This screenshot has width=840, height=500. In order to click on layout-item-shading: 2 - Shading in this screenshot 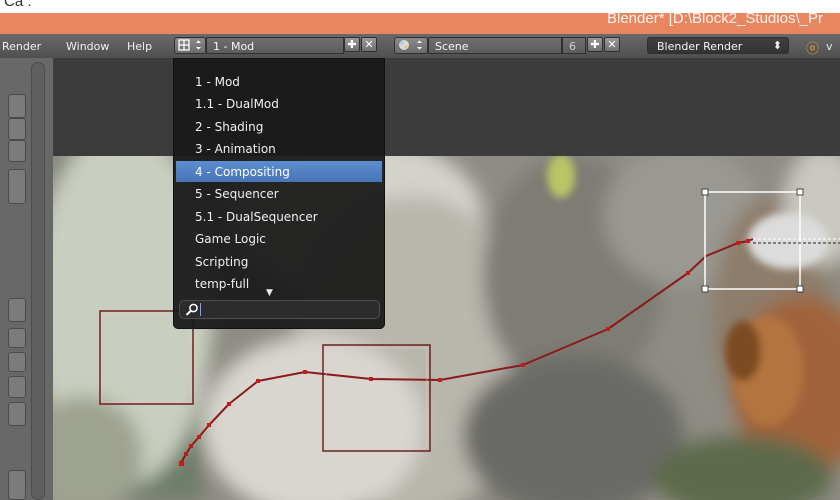, I will do `click(279, 126)`.